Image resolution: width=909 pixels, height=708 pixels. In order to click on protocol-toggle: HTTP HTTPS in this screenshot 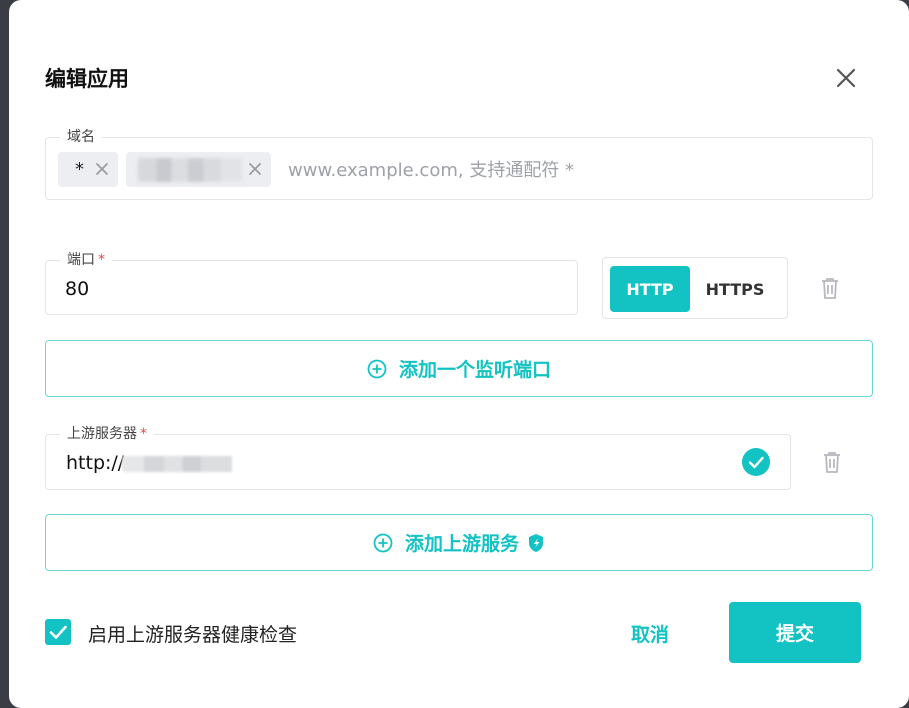, I will do `click(695, 288)`.